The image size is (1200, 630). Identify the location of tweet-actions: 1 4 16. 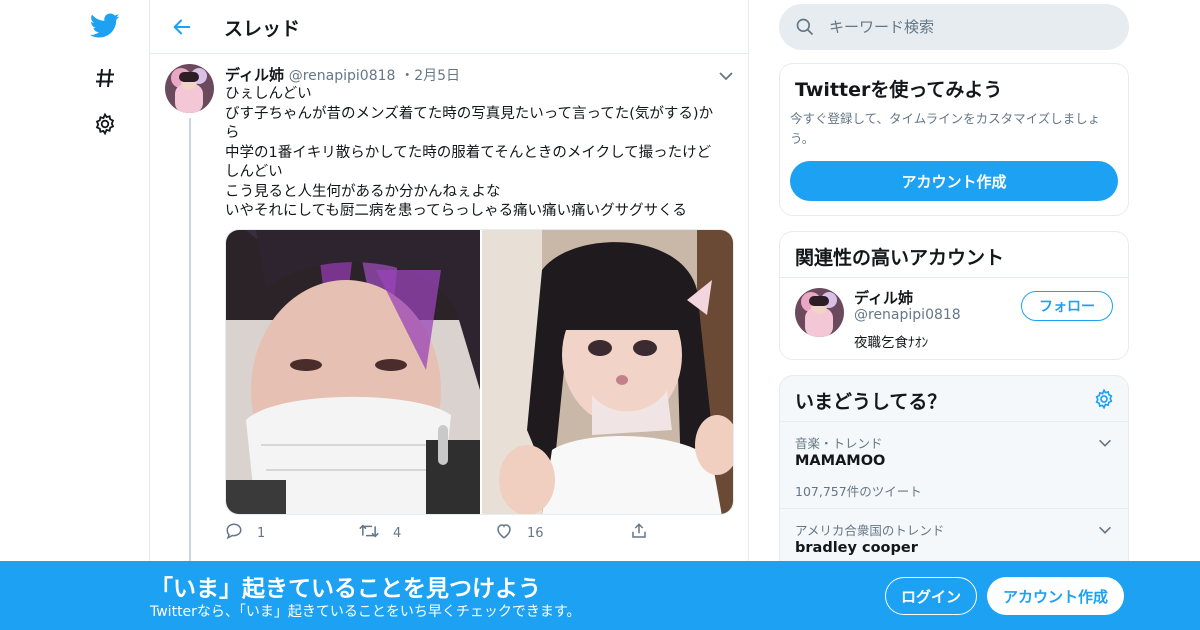
(475, 533).